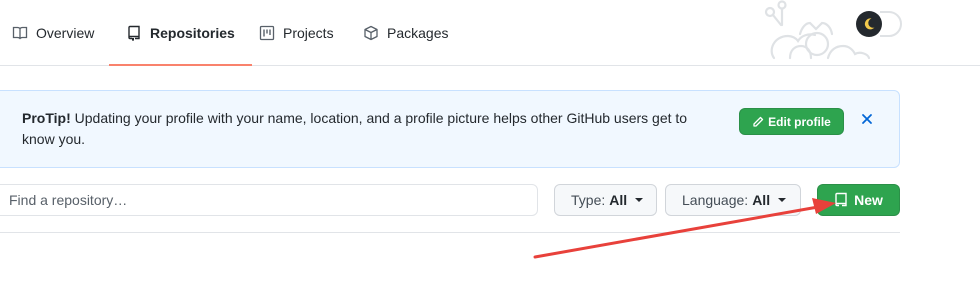 The width and height of the screenshot is (980, 302). Describe the element at coordinates (618, 200) in the screenshot. I see `type-filter-value: All` at that location.